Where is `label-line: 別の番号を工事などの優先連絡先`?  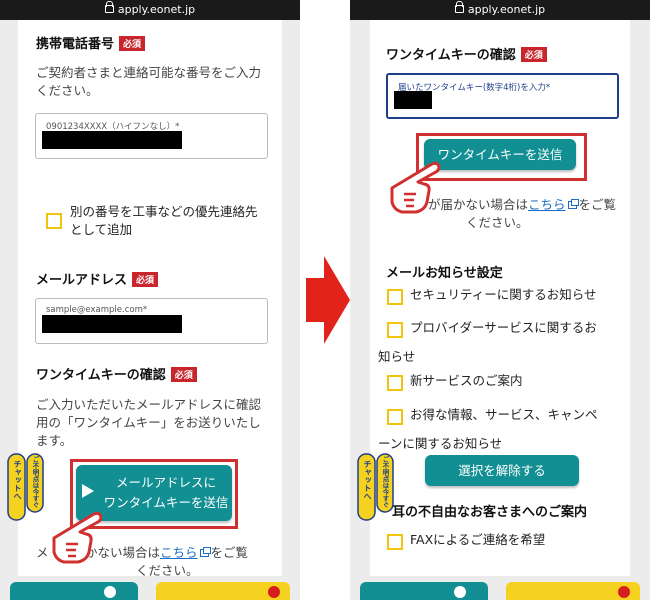
label-line: 別の番号を工事などの優先連絡先 is located at coordinates (164, 211).